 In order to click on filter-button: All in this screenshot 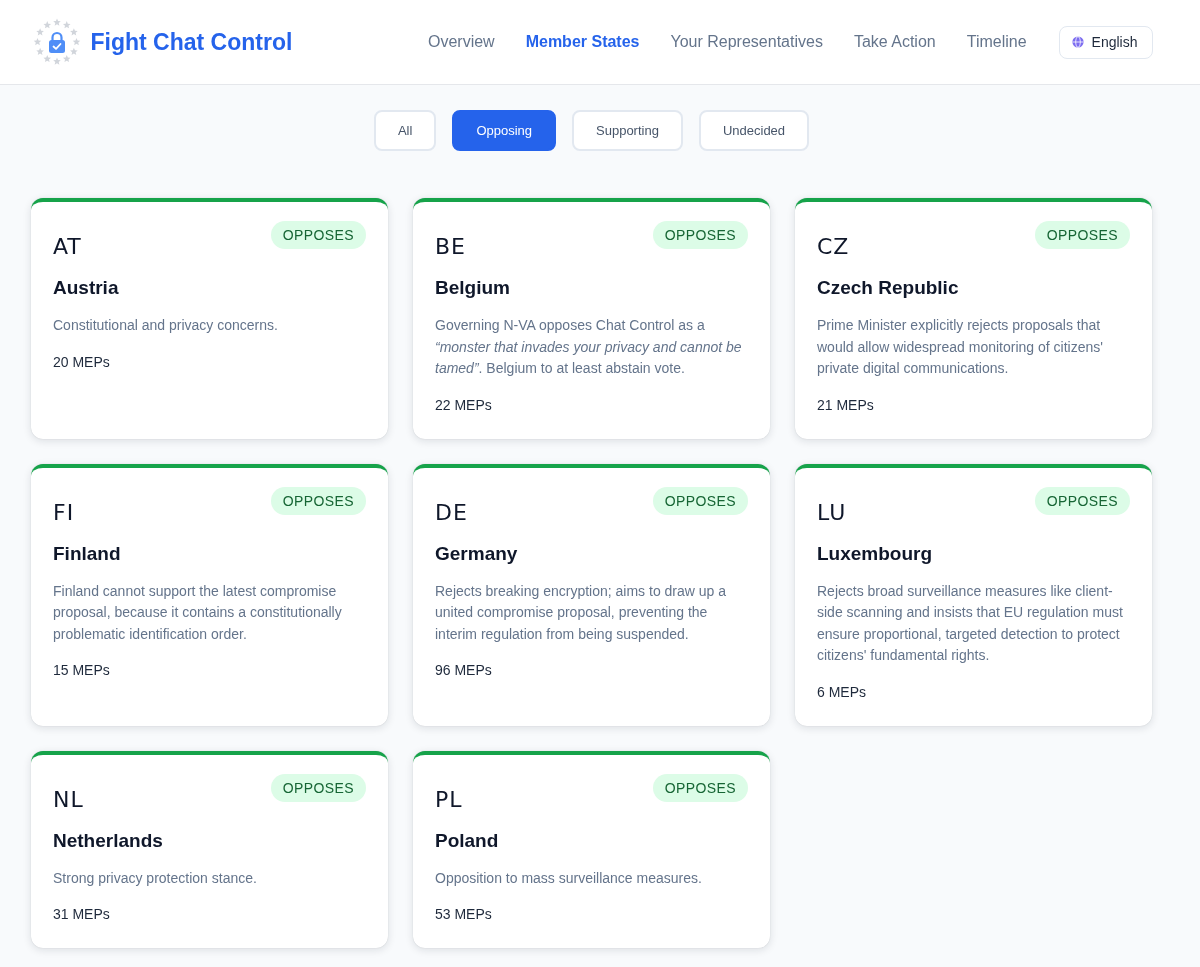, I will do `click(405, 130)`.